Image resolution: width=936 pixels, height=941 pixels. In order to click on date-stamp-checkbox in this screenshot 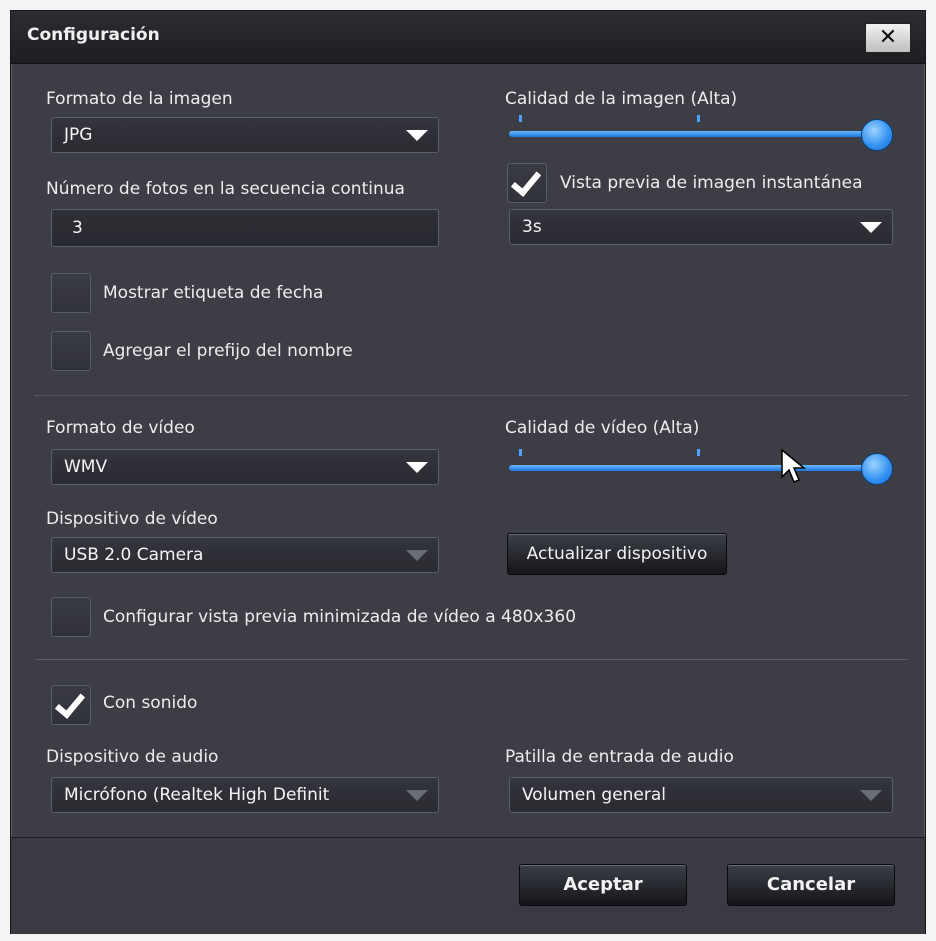, I will do `click(71, 293)`.